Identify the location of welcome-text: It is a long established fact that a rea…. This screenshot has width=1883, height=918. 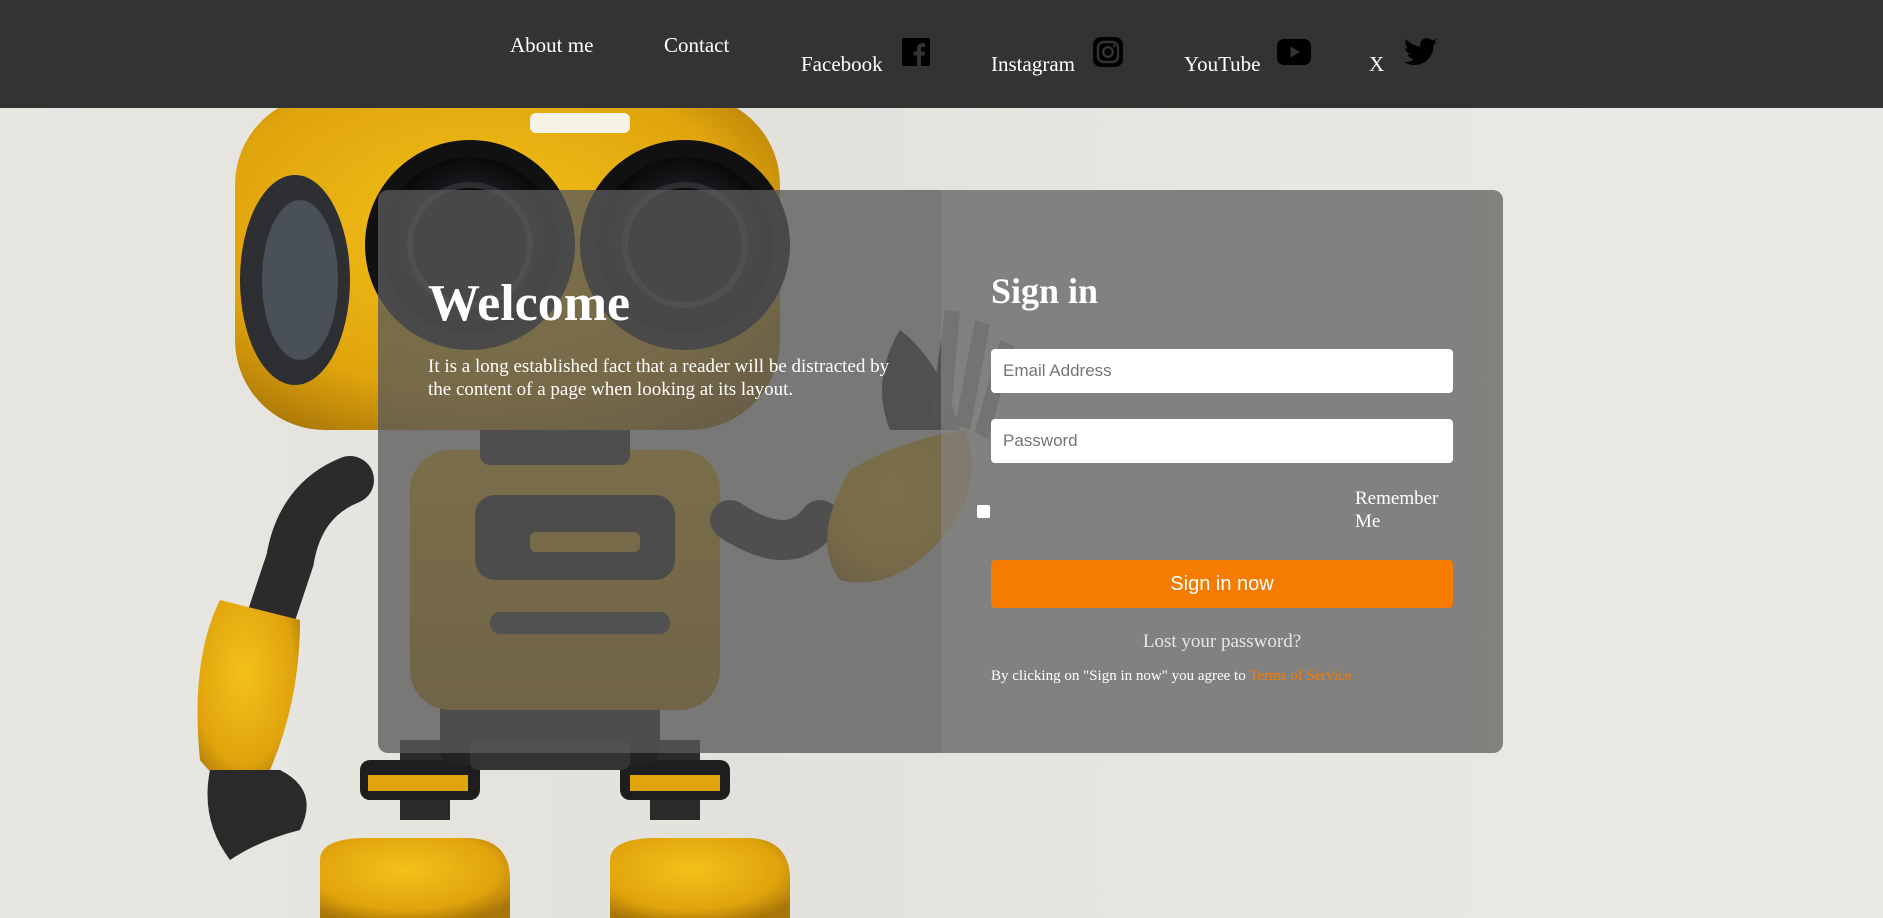
(659, 378).